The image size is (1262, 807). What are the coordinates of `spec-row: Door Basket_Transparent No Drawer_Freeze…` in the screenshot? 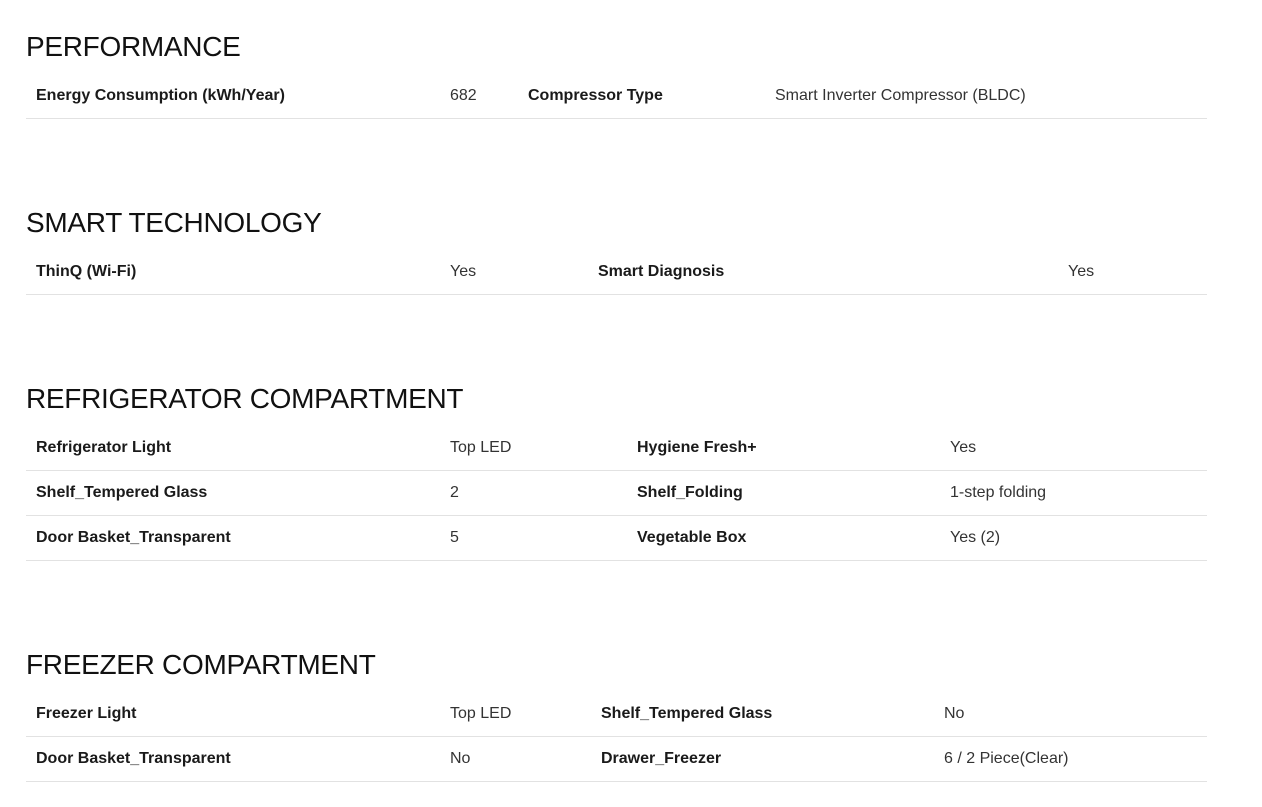 It's located at (616, 759).